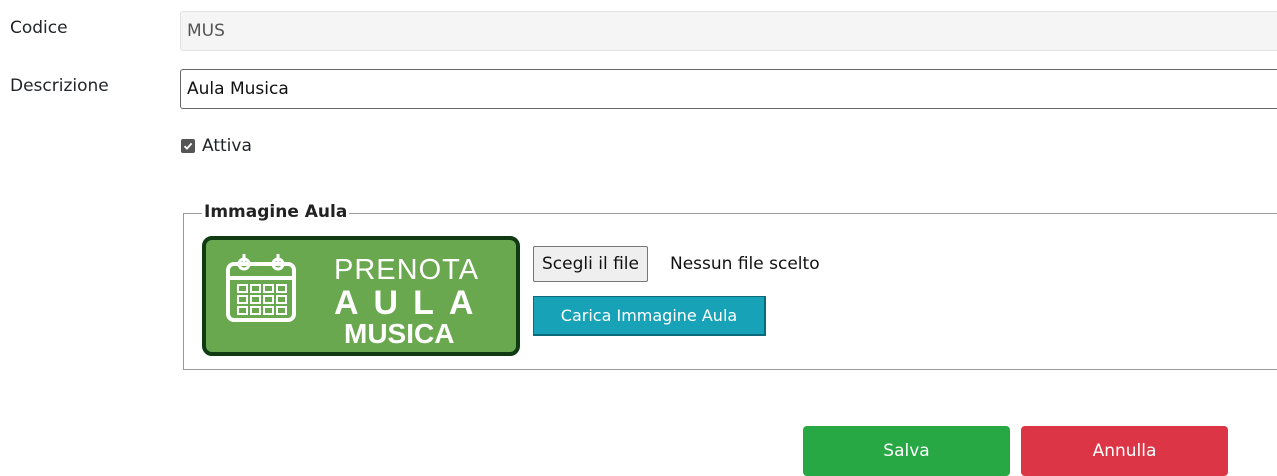 Image resolution: width=1277 pixels, height=476 pixels. What do you see at coordinates (59, 86) in the screenshot?
I see `descrizione-label: Descrizione` at bounding box center [59, 86].